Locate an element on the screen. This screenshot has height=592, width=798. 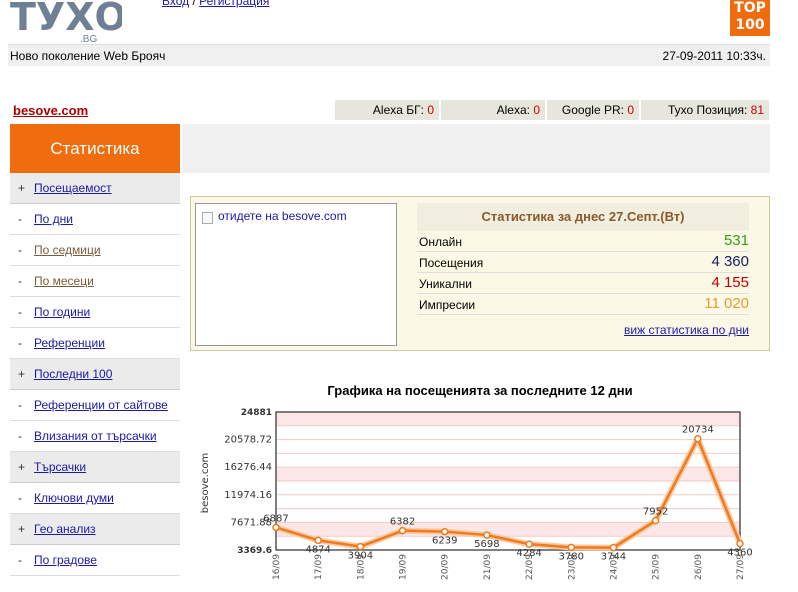
data-label: 7952 is located at coordinates (655, 512).